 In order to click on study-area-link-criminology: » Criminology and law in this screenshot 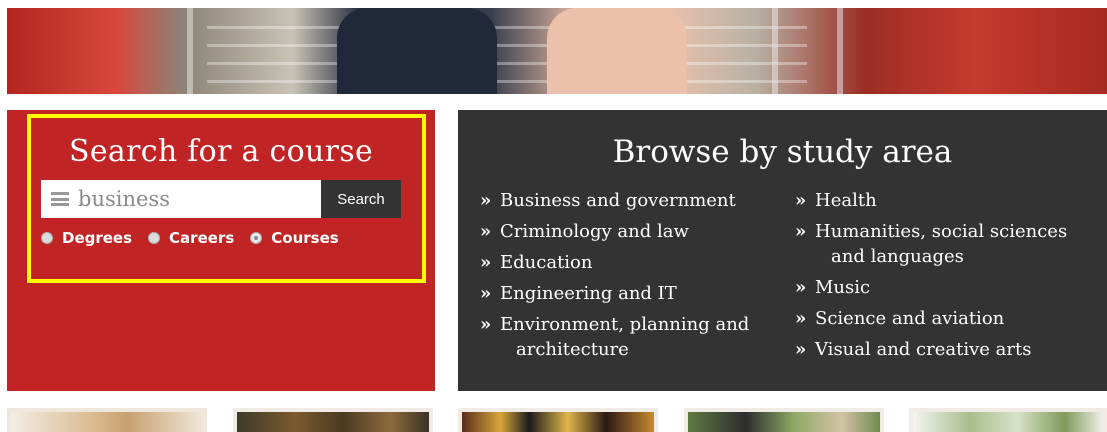, I will do `click(630, 231)`.